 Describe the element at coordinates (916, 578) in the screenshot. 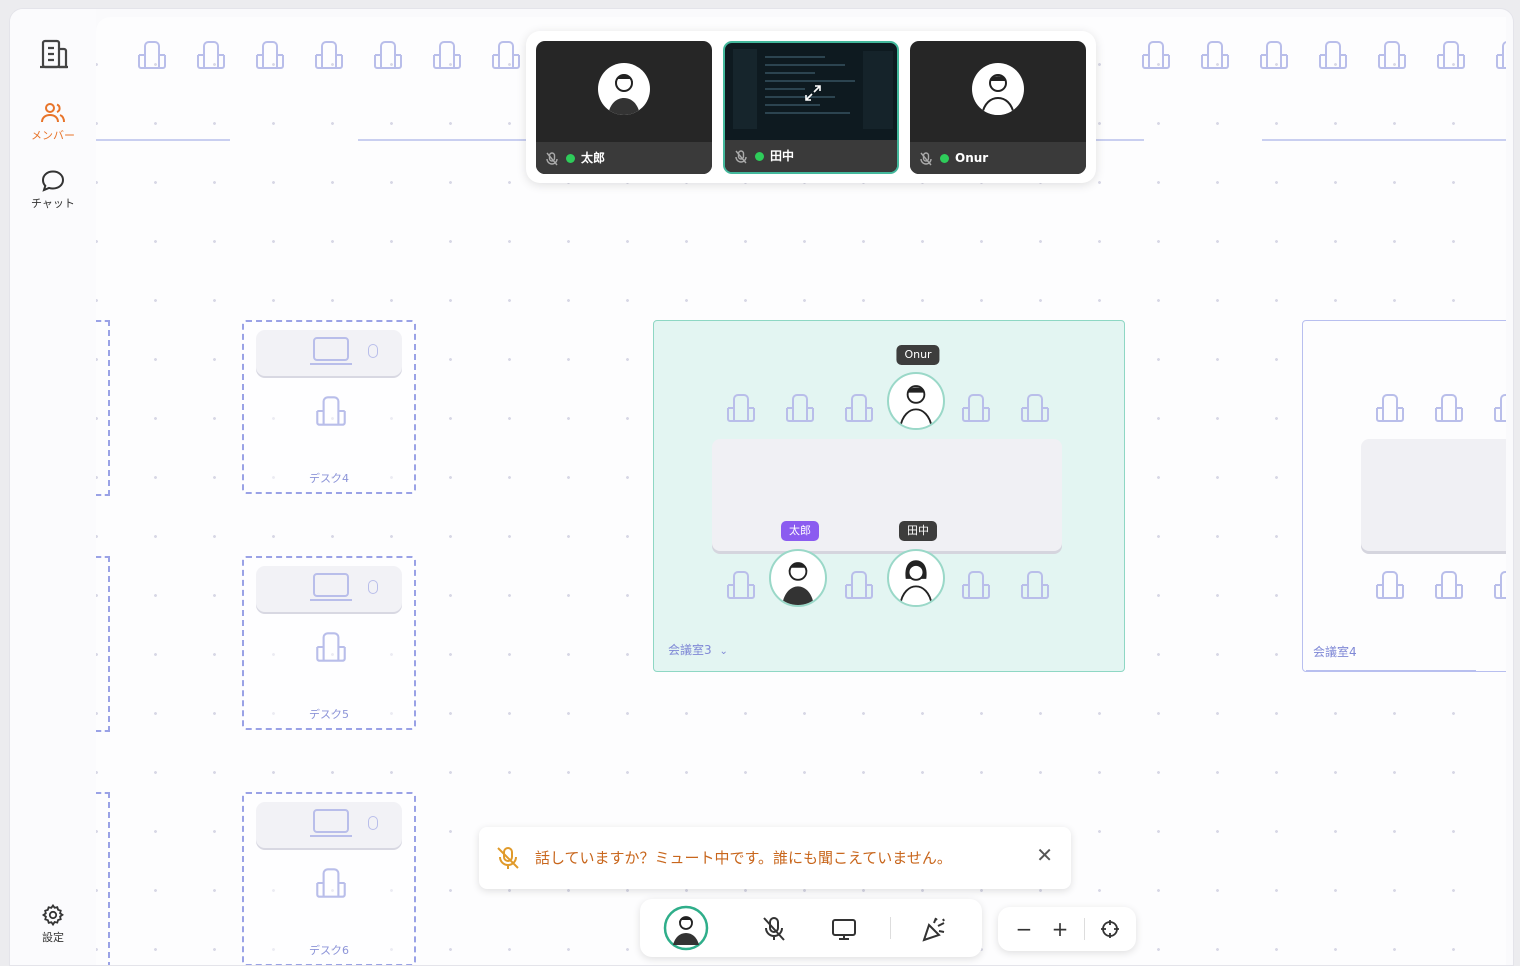

I see `avatar-tanaka` at that location.